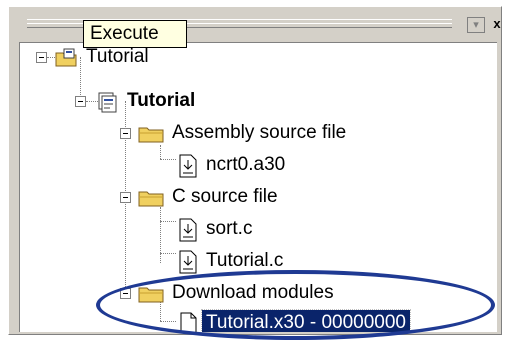 The width and height of the screenshot is (505, 341). What do you see at coordinates (229, 228) in the screenshot?
I see `tree-node-label: sort.c` at bounding box center [229, 228].